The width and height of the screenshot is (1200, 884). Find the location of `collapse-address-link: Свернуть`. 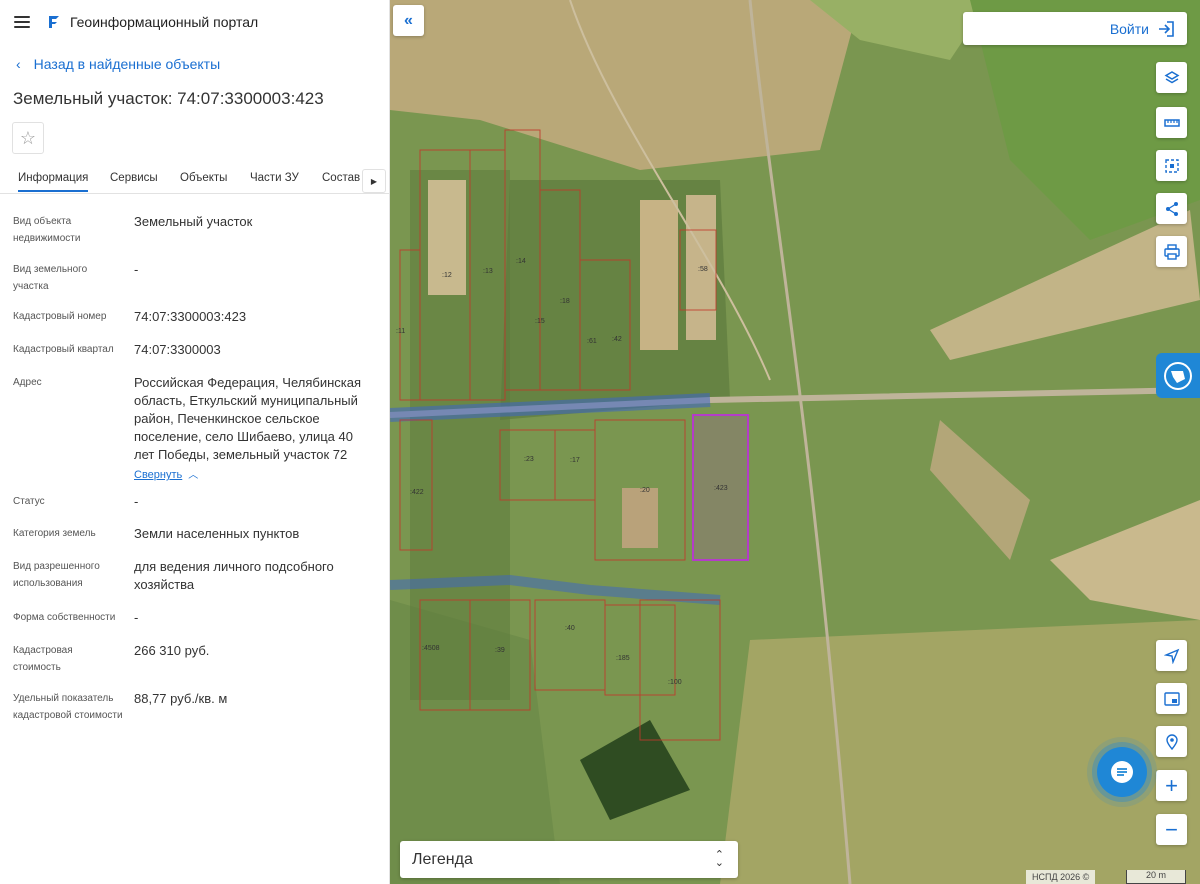

collapse-address-link: Свернуть is located at coordinates (158, 475).